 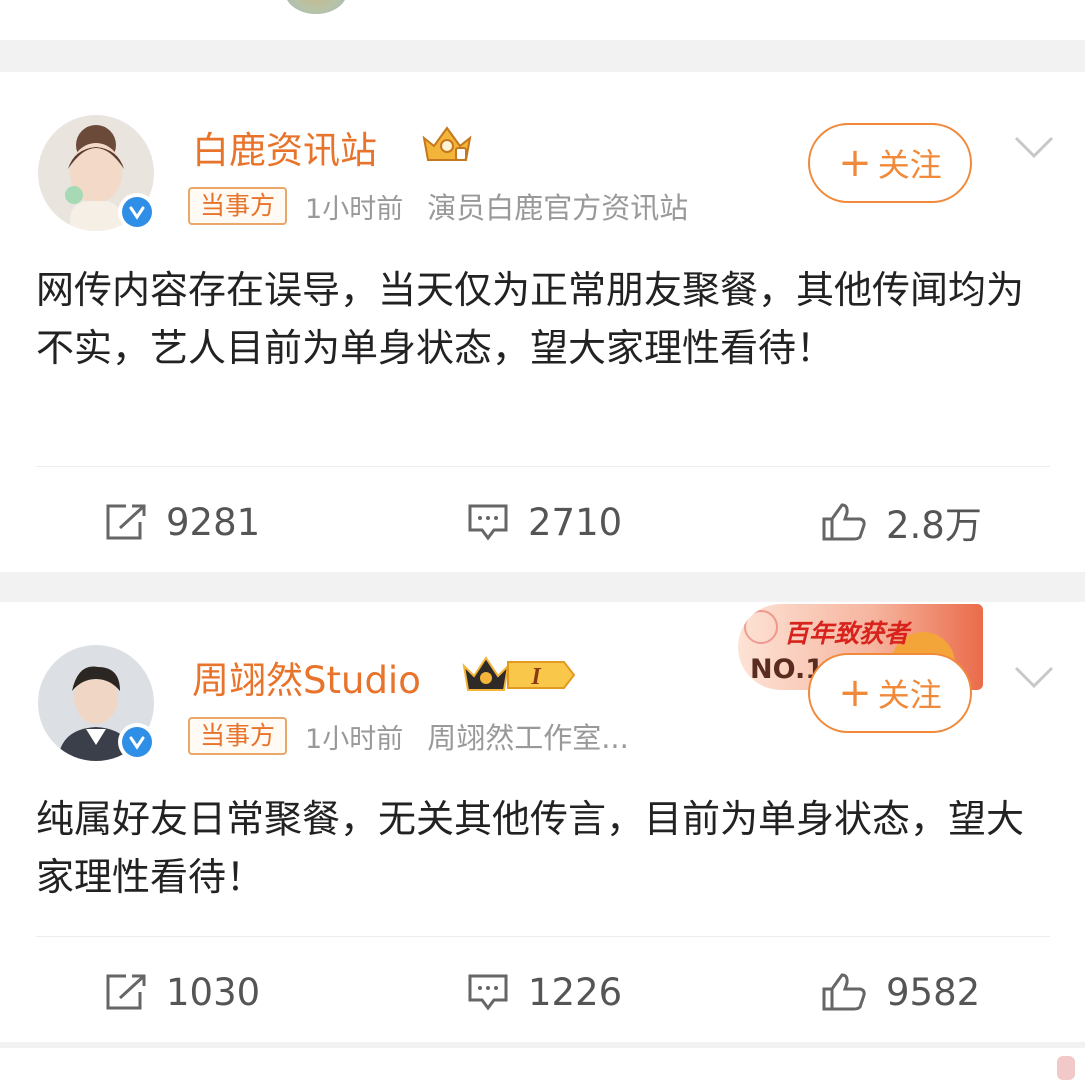 What do you see at coordinates (934, 525) in the screenshot?
I see `like-count: 2.8万` at bounding box center [934, 525].